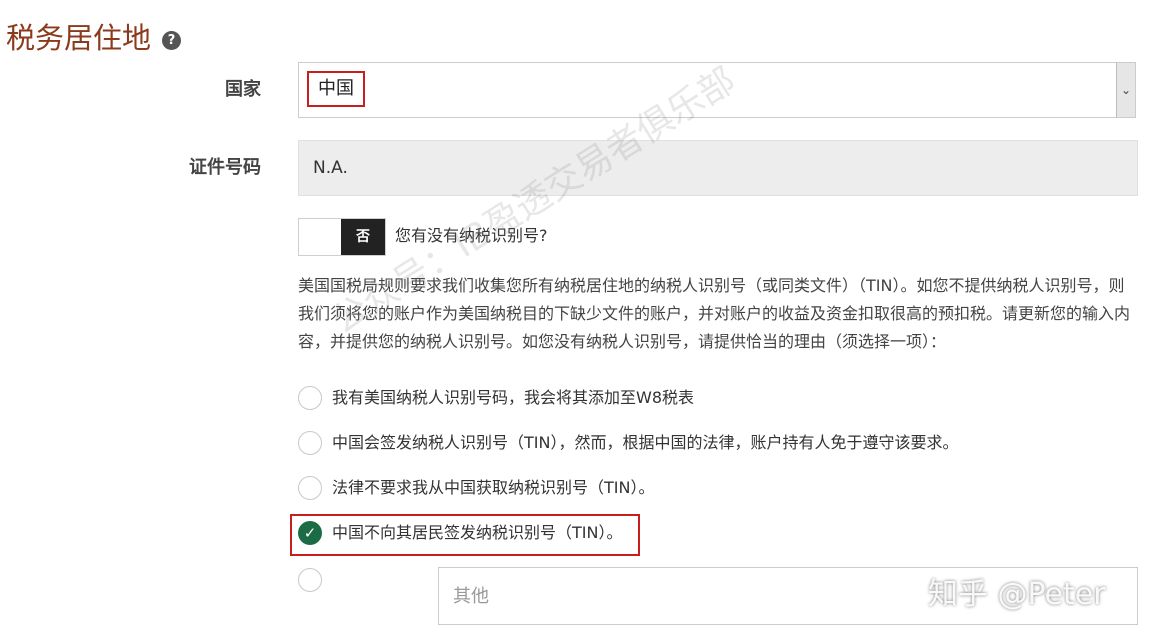  Describe the element at coordinates (310, 533) in the screenshot. I see `check-circle-icon: ✓` at that location.